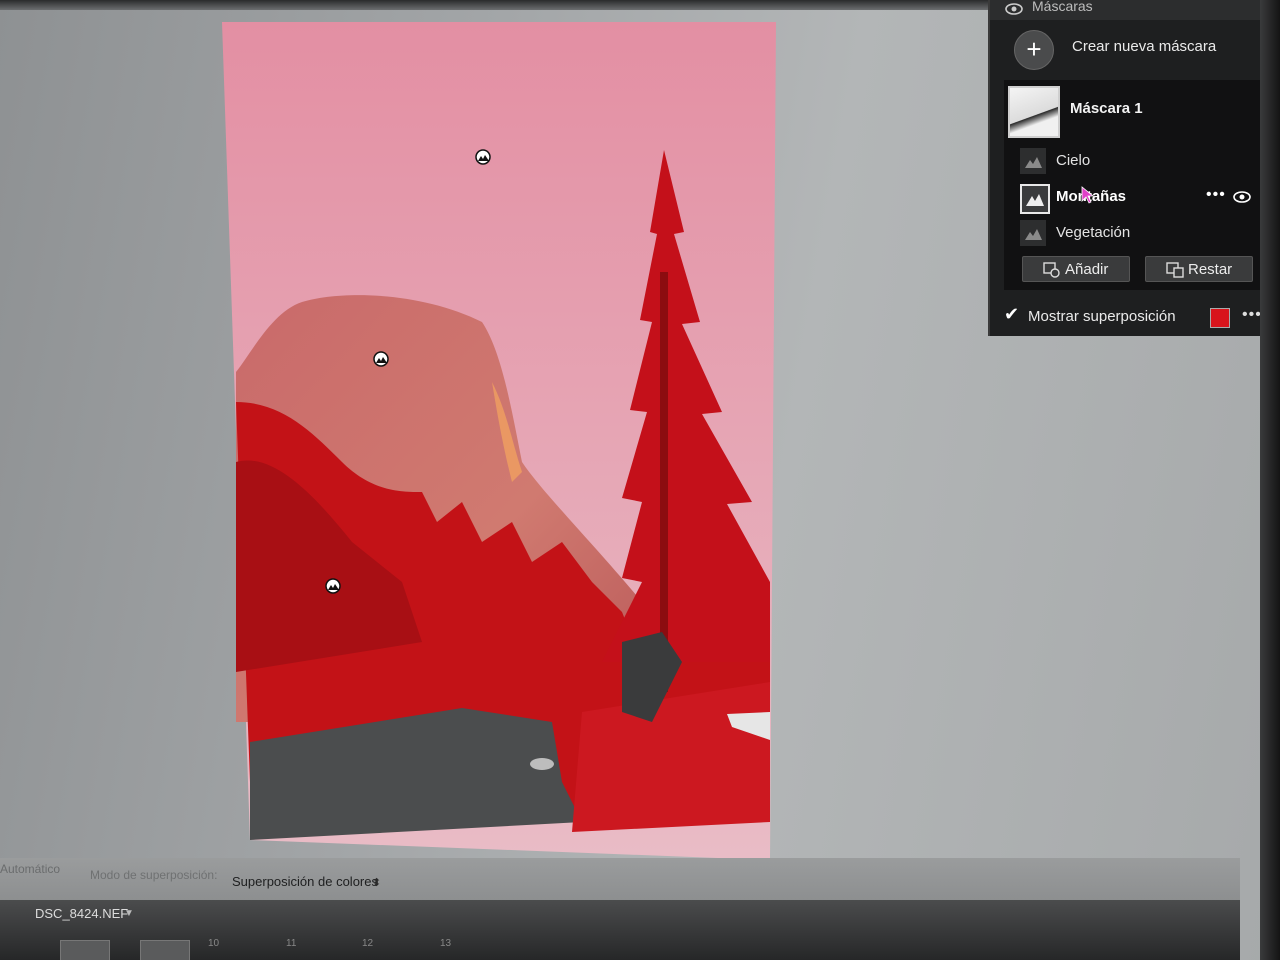 Image resolution: width=1280 pixels, height=960 pixels. What do you see at coordinates (1106, 108) in the screenshot?
I see `mask-name: Máscara 1` at bounding box center [1106, 108].